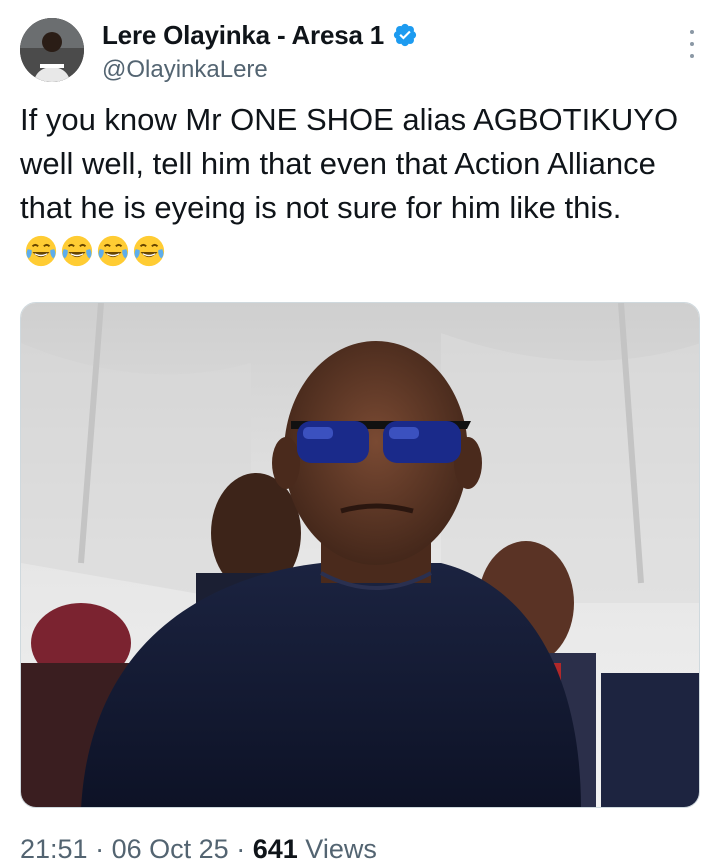 This screenshot has width=720, height=868. I want to click on more-options-icon, so click(692, 44).